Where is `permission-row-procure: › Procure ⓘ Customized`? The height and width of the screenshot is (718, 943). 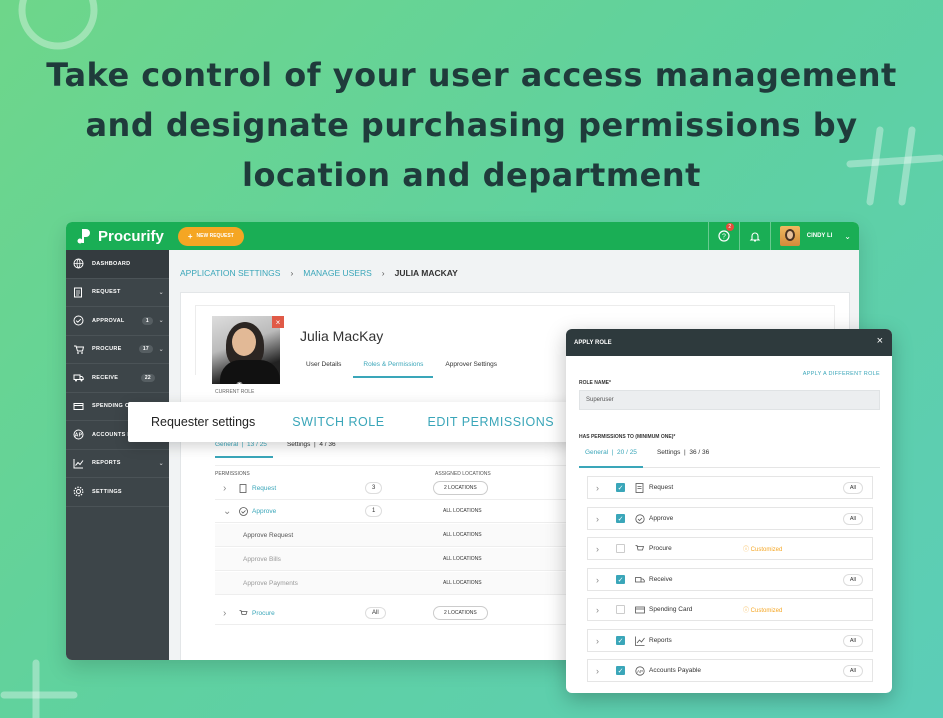
permission-row-procure: › Procure ⓘ Customized is located at coordinates (730, 548).